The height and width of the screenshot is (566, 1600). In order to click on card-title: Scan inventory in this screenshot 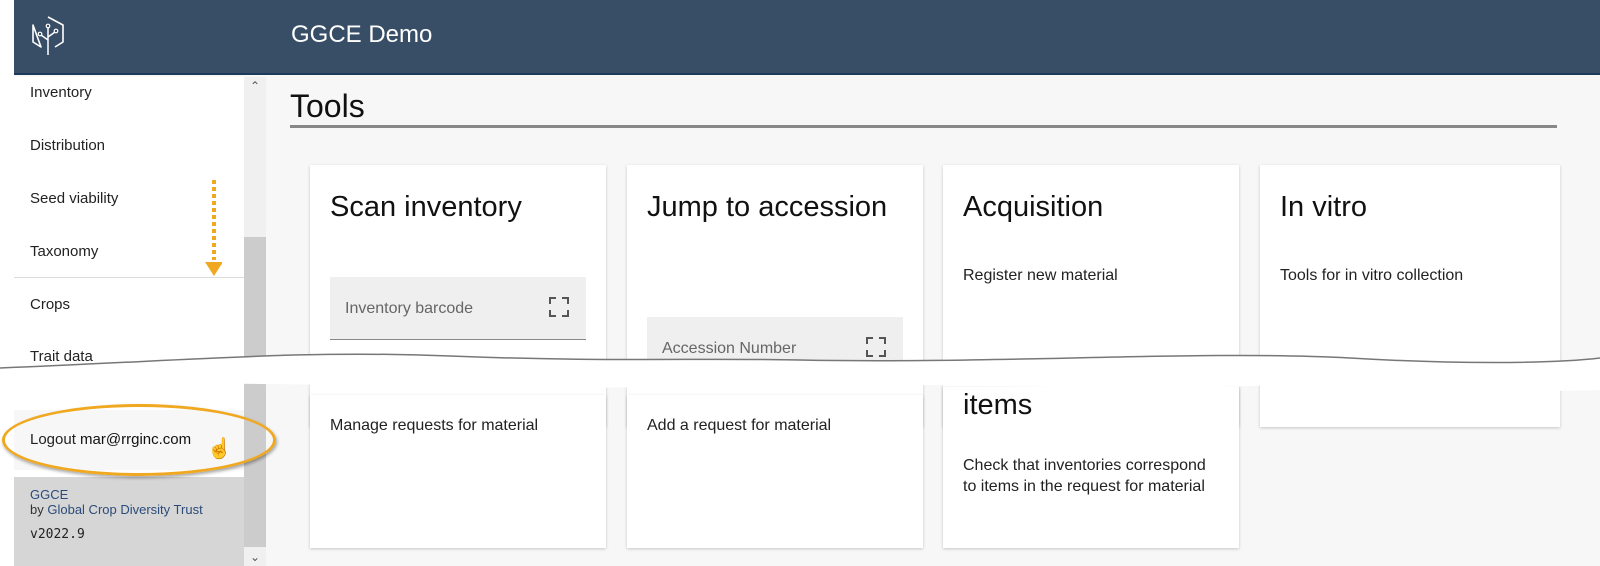, I will do `click(426, 207)`.